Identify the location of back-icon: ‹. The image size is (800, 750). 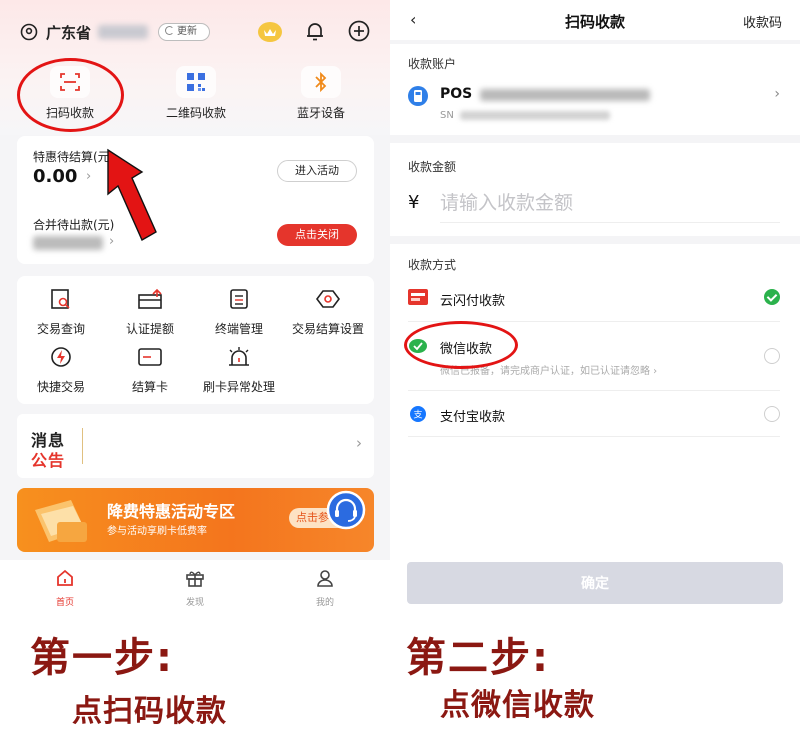
(413, 19).